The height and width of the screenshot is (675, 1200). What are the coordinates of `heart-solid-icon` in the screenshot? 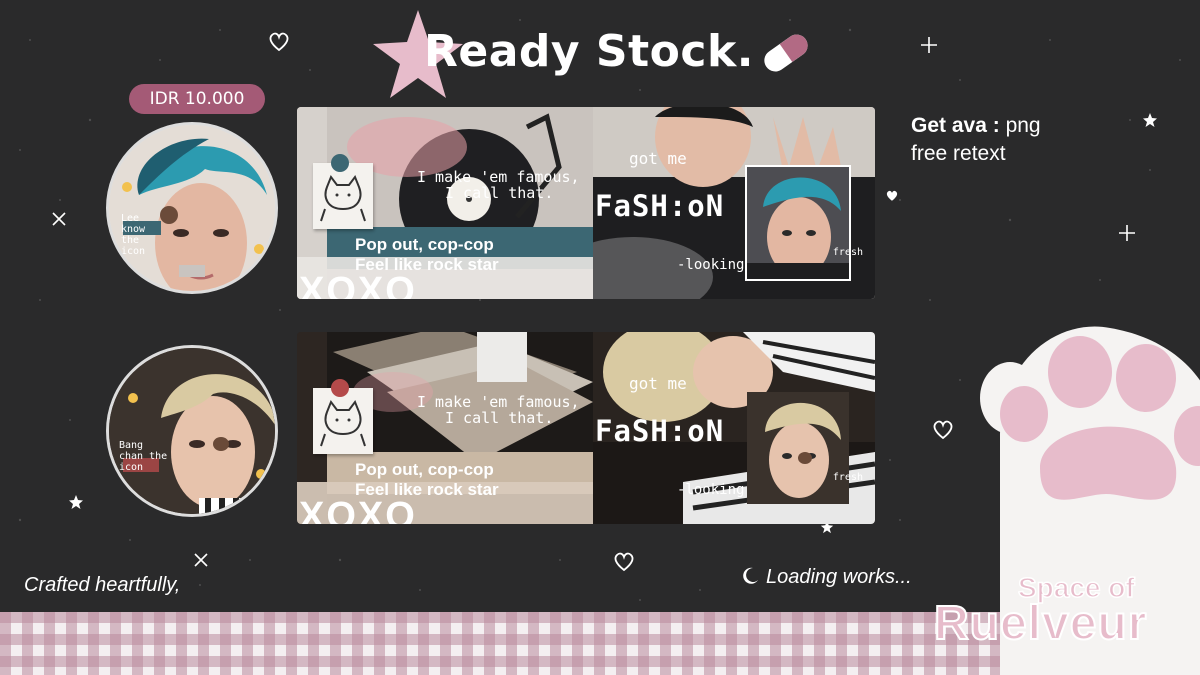 It's located at (892, 195).